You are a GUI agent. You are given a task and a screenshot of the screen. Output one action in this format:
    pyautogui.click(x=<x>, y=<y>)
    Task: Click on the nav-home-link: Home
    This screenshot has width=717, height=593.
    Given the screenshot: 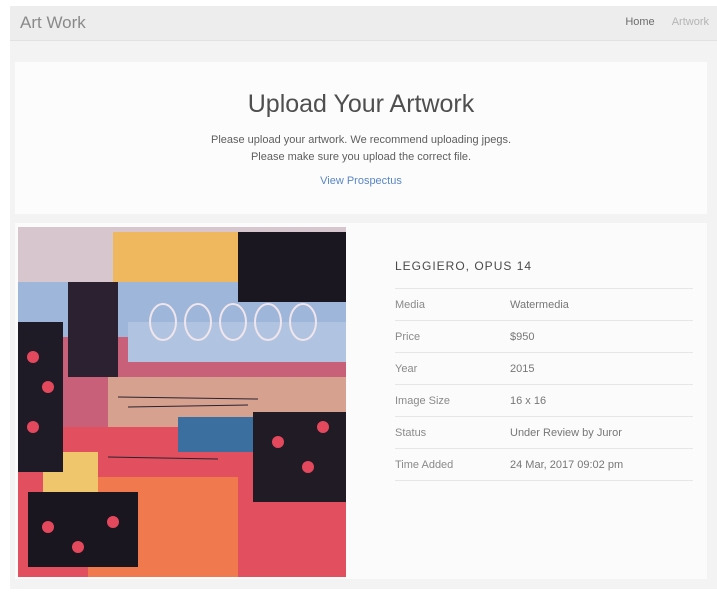 What is the action you would take?
    pyautogui.click(x=639, y=22)
    